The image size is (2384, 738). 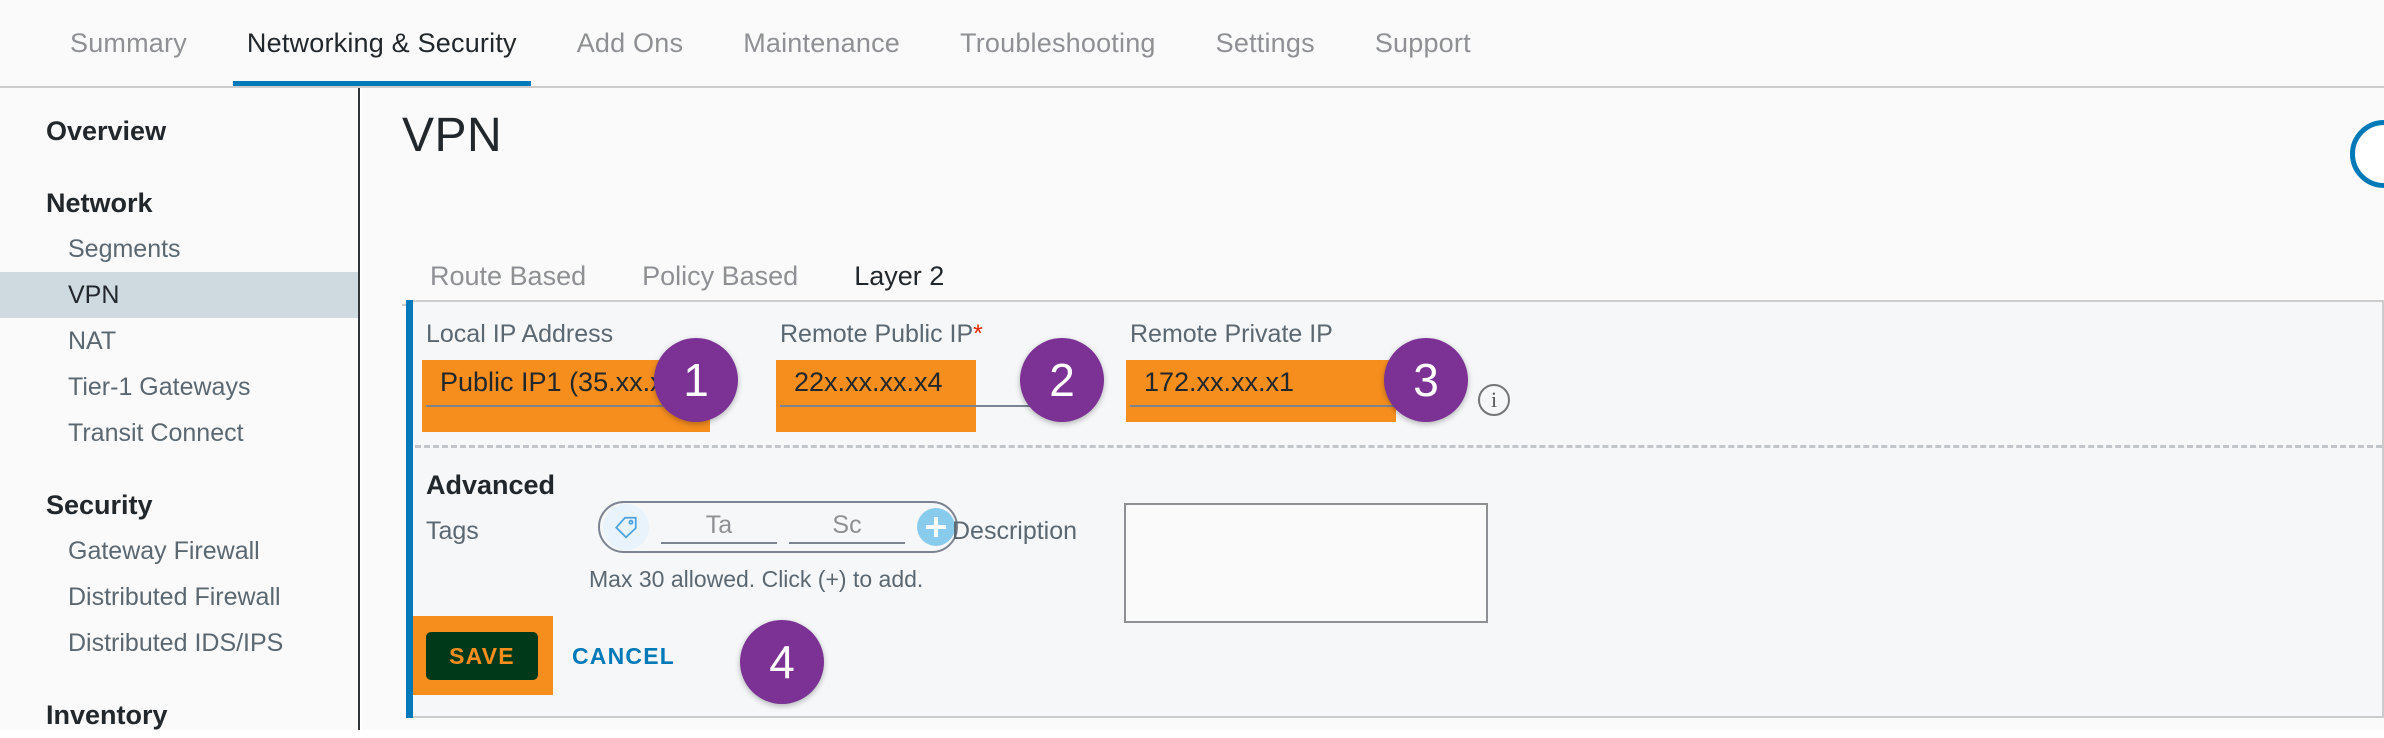 I want to click on sidebar-item-gateway-firewall: Gateway Firewall, so click(x=179, y=551).